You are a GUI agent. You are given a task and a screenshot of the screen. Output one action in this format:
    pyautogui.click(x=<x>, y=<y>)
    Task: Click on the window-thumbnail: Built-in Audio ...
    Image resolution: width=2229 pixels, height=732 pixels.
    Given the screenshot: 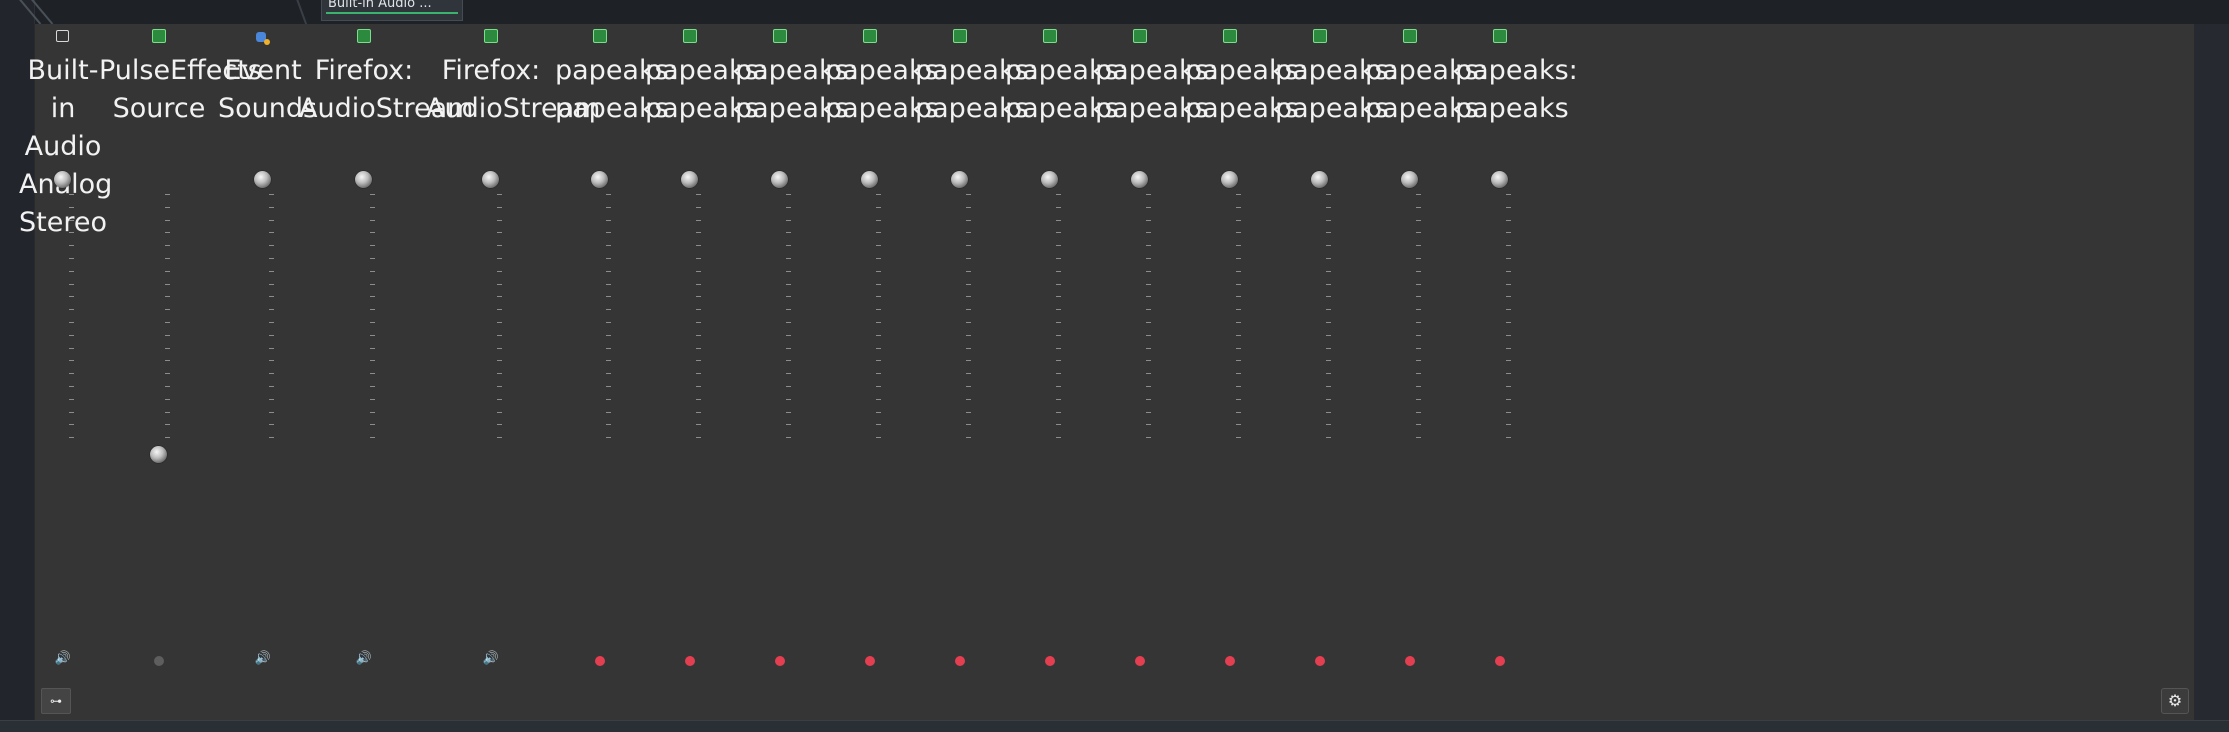 What is the action you would take?
    pyautogui.click(x=392, y=10)
    